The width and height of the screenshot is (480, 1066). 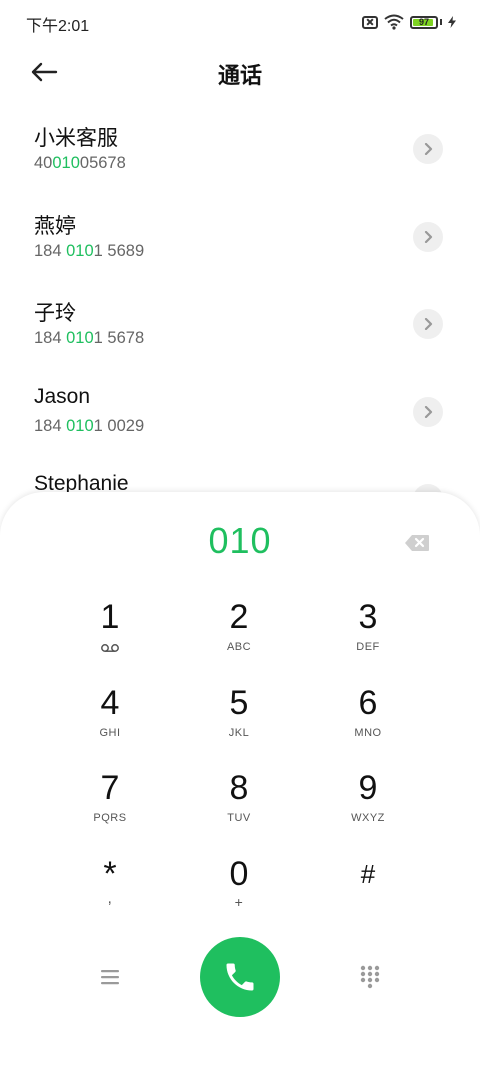 I want to click on contact-name: Jason, so click(x=62, y=396).